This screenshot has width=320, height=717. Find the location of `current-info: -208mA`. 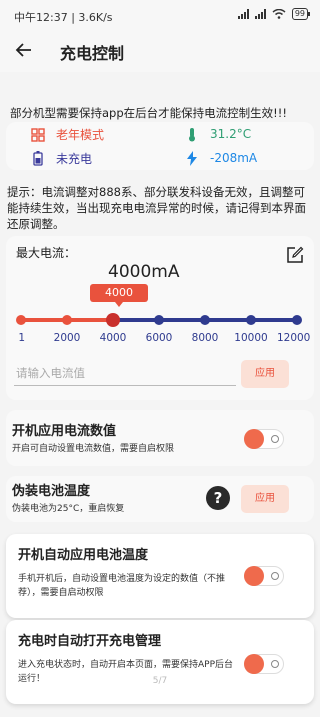

current-info: -208mA is located at coordinates (220, 158).